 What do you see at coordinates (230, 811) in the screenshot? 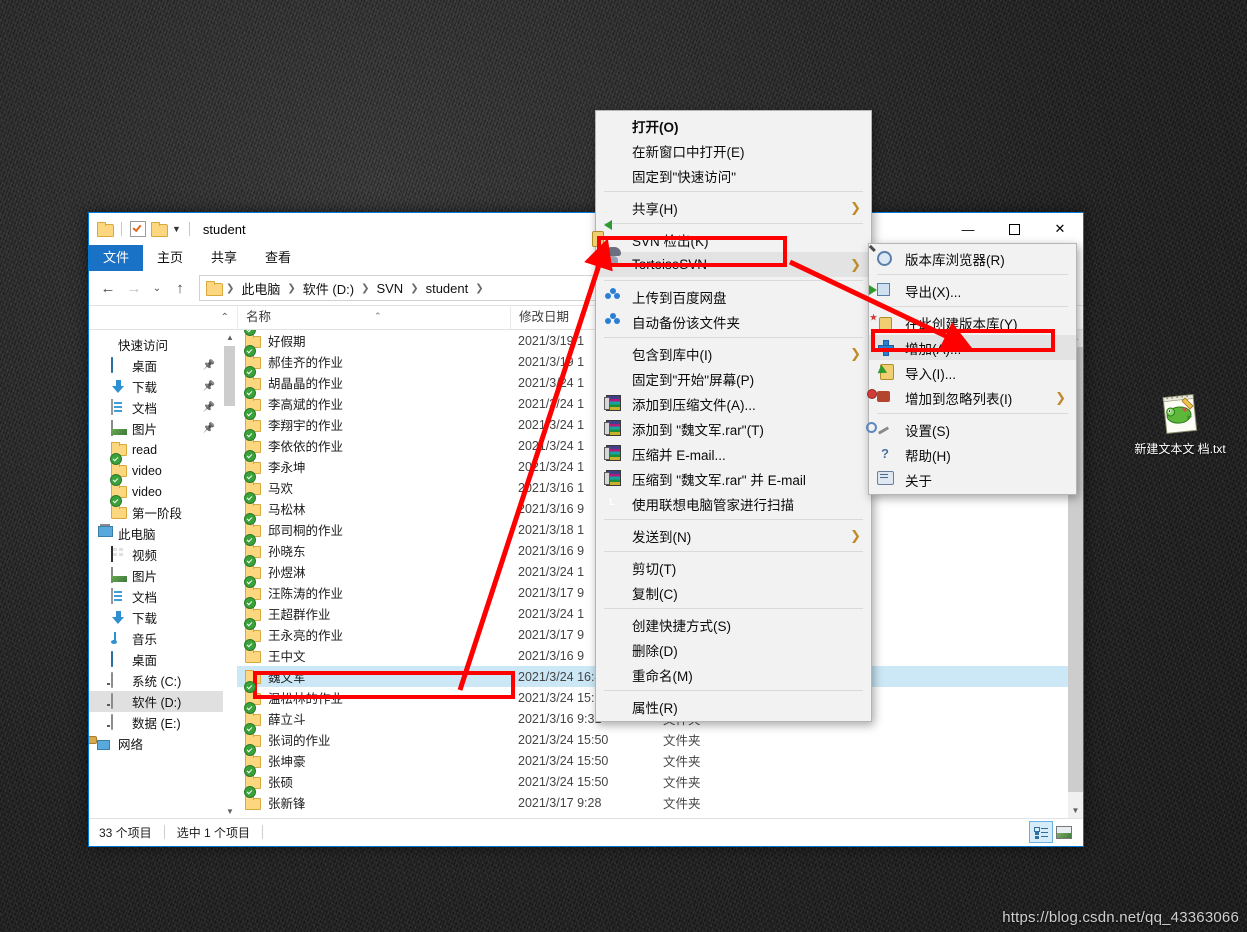
I see `nav-scroll-down-icon: ▼` at bounding box center [230, 811].